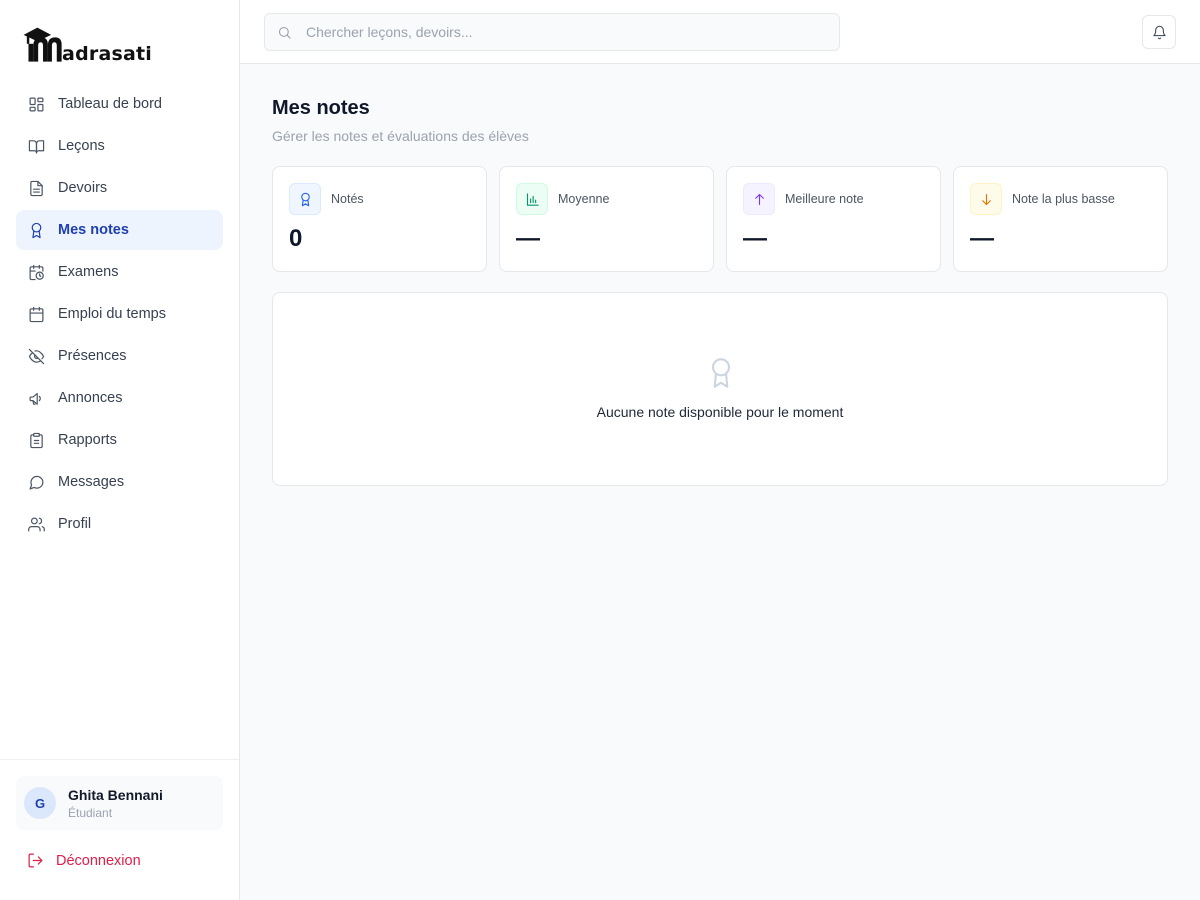 The width and height of the screenshot is (1200, 900). Describe the element at coordinates (87, 440) in the screenshot. I see `sidebar-item-label: Rapports` at that location.